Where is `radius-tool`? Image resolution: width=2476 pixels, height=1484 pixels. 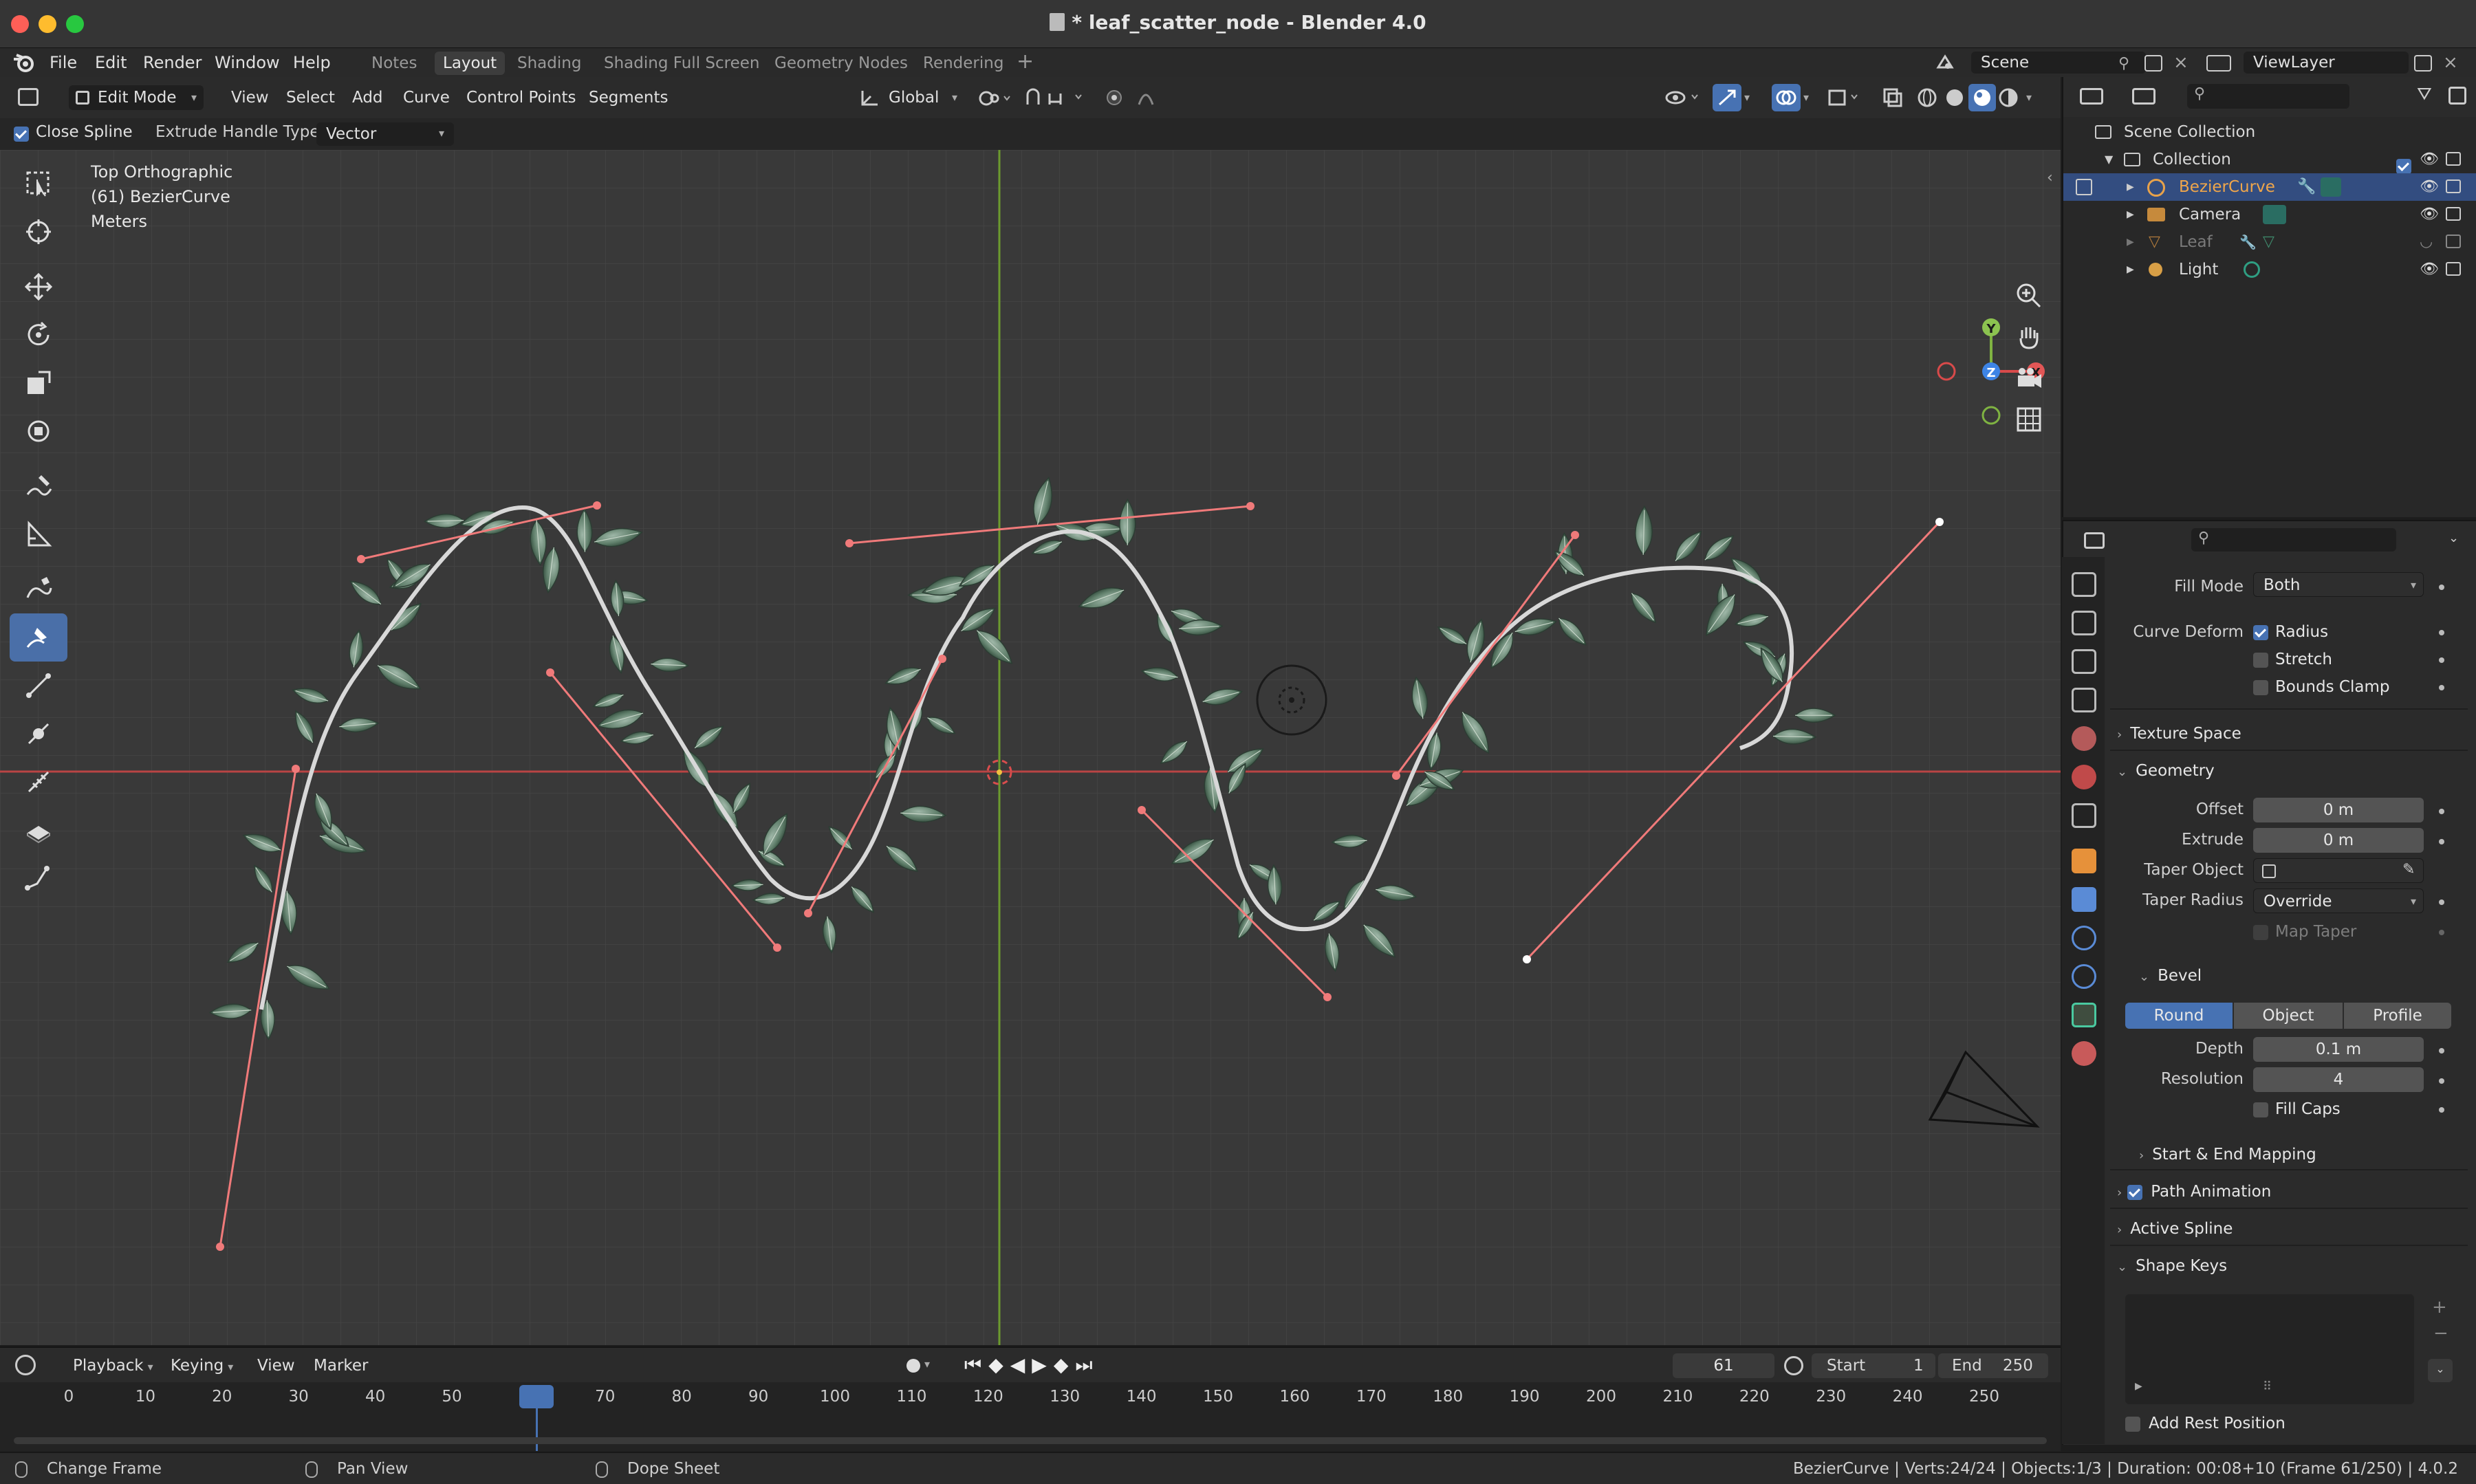 radius-tool is located at coordinates (38, 734).